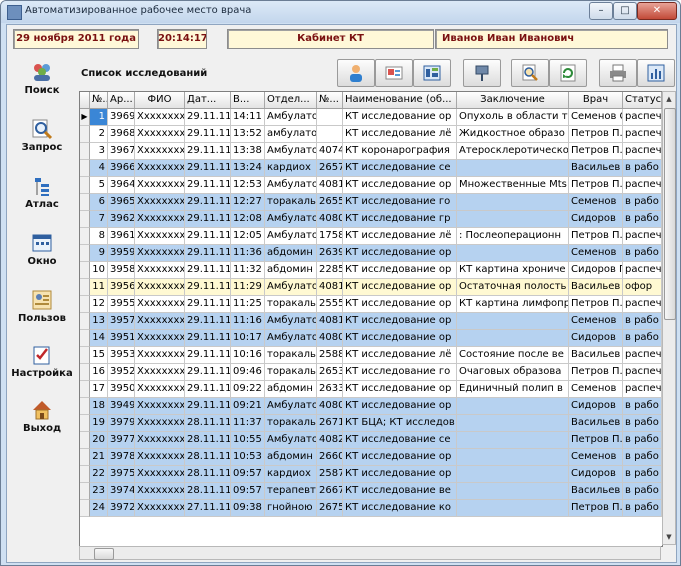  What do you see at coordinates (596, 117) in the screenshot?
I see `cell-doctor: Семенов С` at bounding box center [596, 117].